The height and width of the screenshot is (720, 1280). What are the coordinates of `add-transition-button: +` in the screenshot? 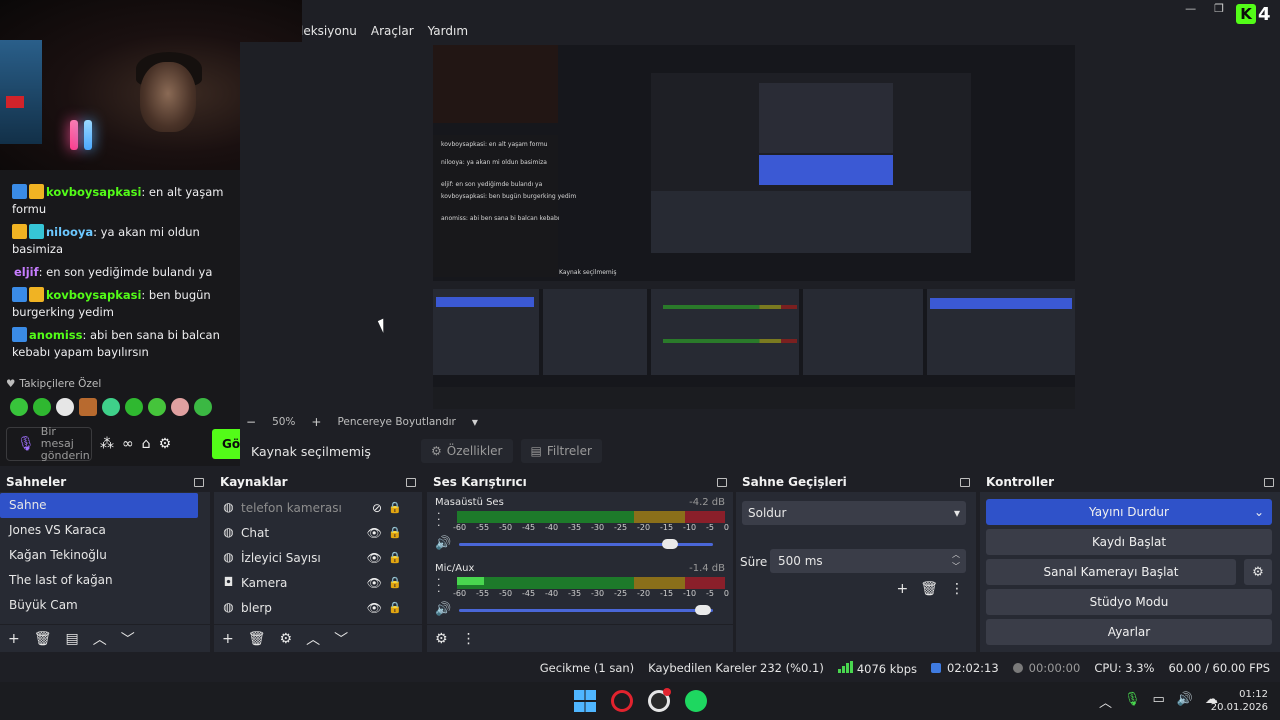 It's located at (902, 589).